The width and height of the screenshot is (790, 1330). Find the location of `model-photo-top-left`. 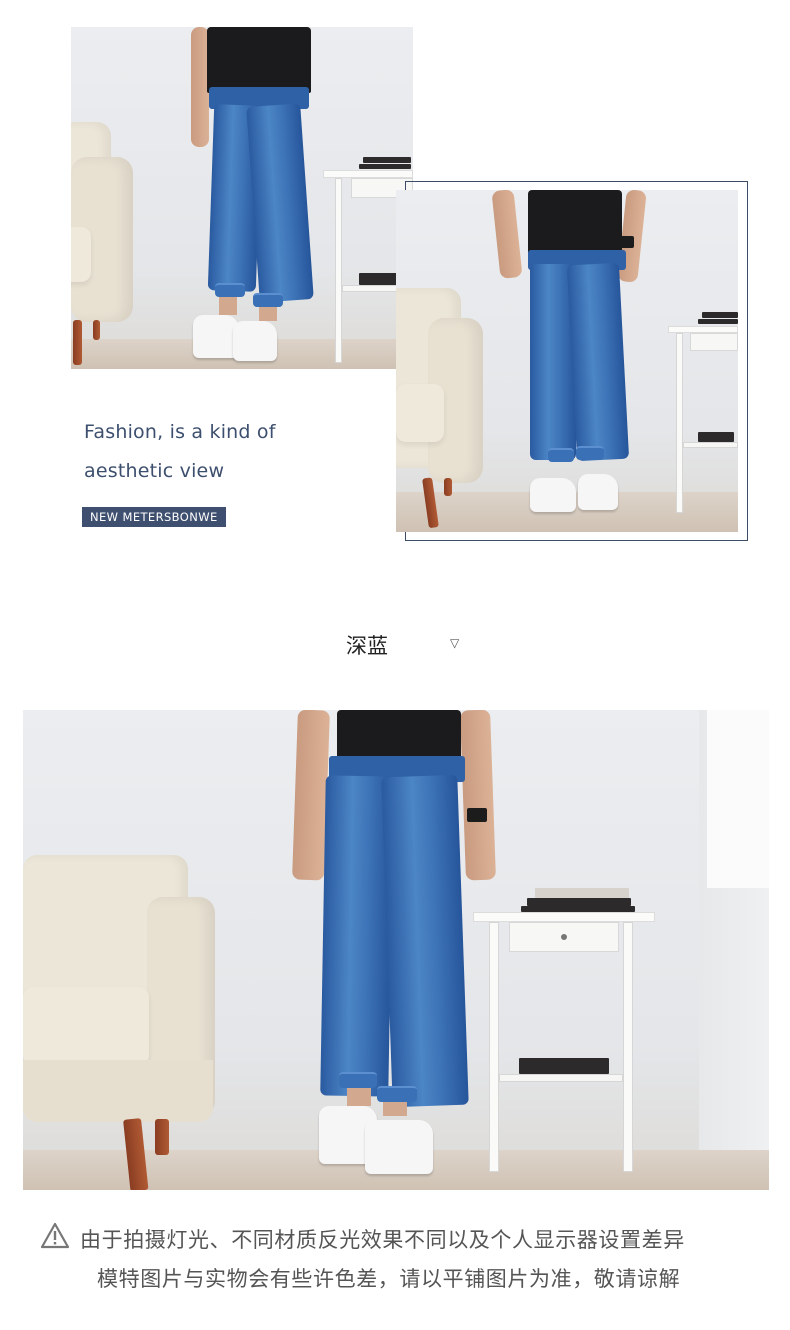

model-photo-top-left is located at coordinates (242, 198).